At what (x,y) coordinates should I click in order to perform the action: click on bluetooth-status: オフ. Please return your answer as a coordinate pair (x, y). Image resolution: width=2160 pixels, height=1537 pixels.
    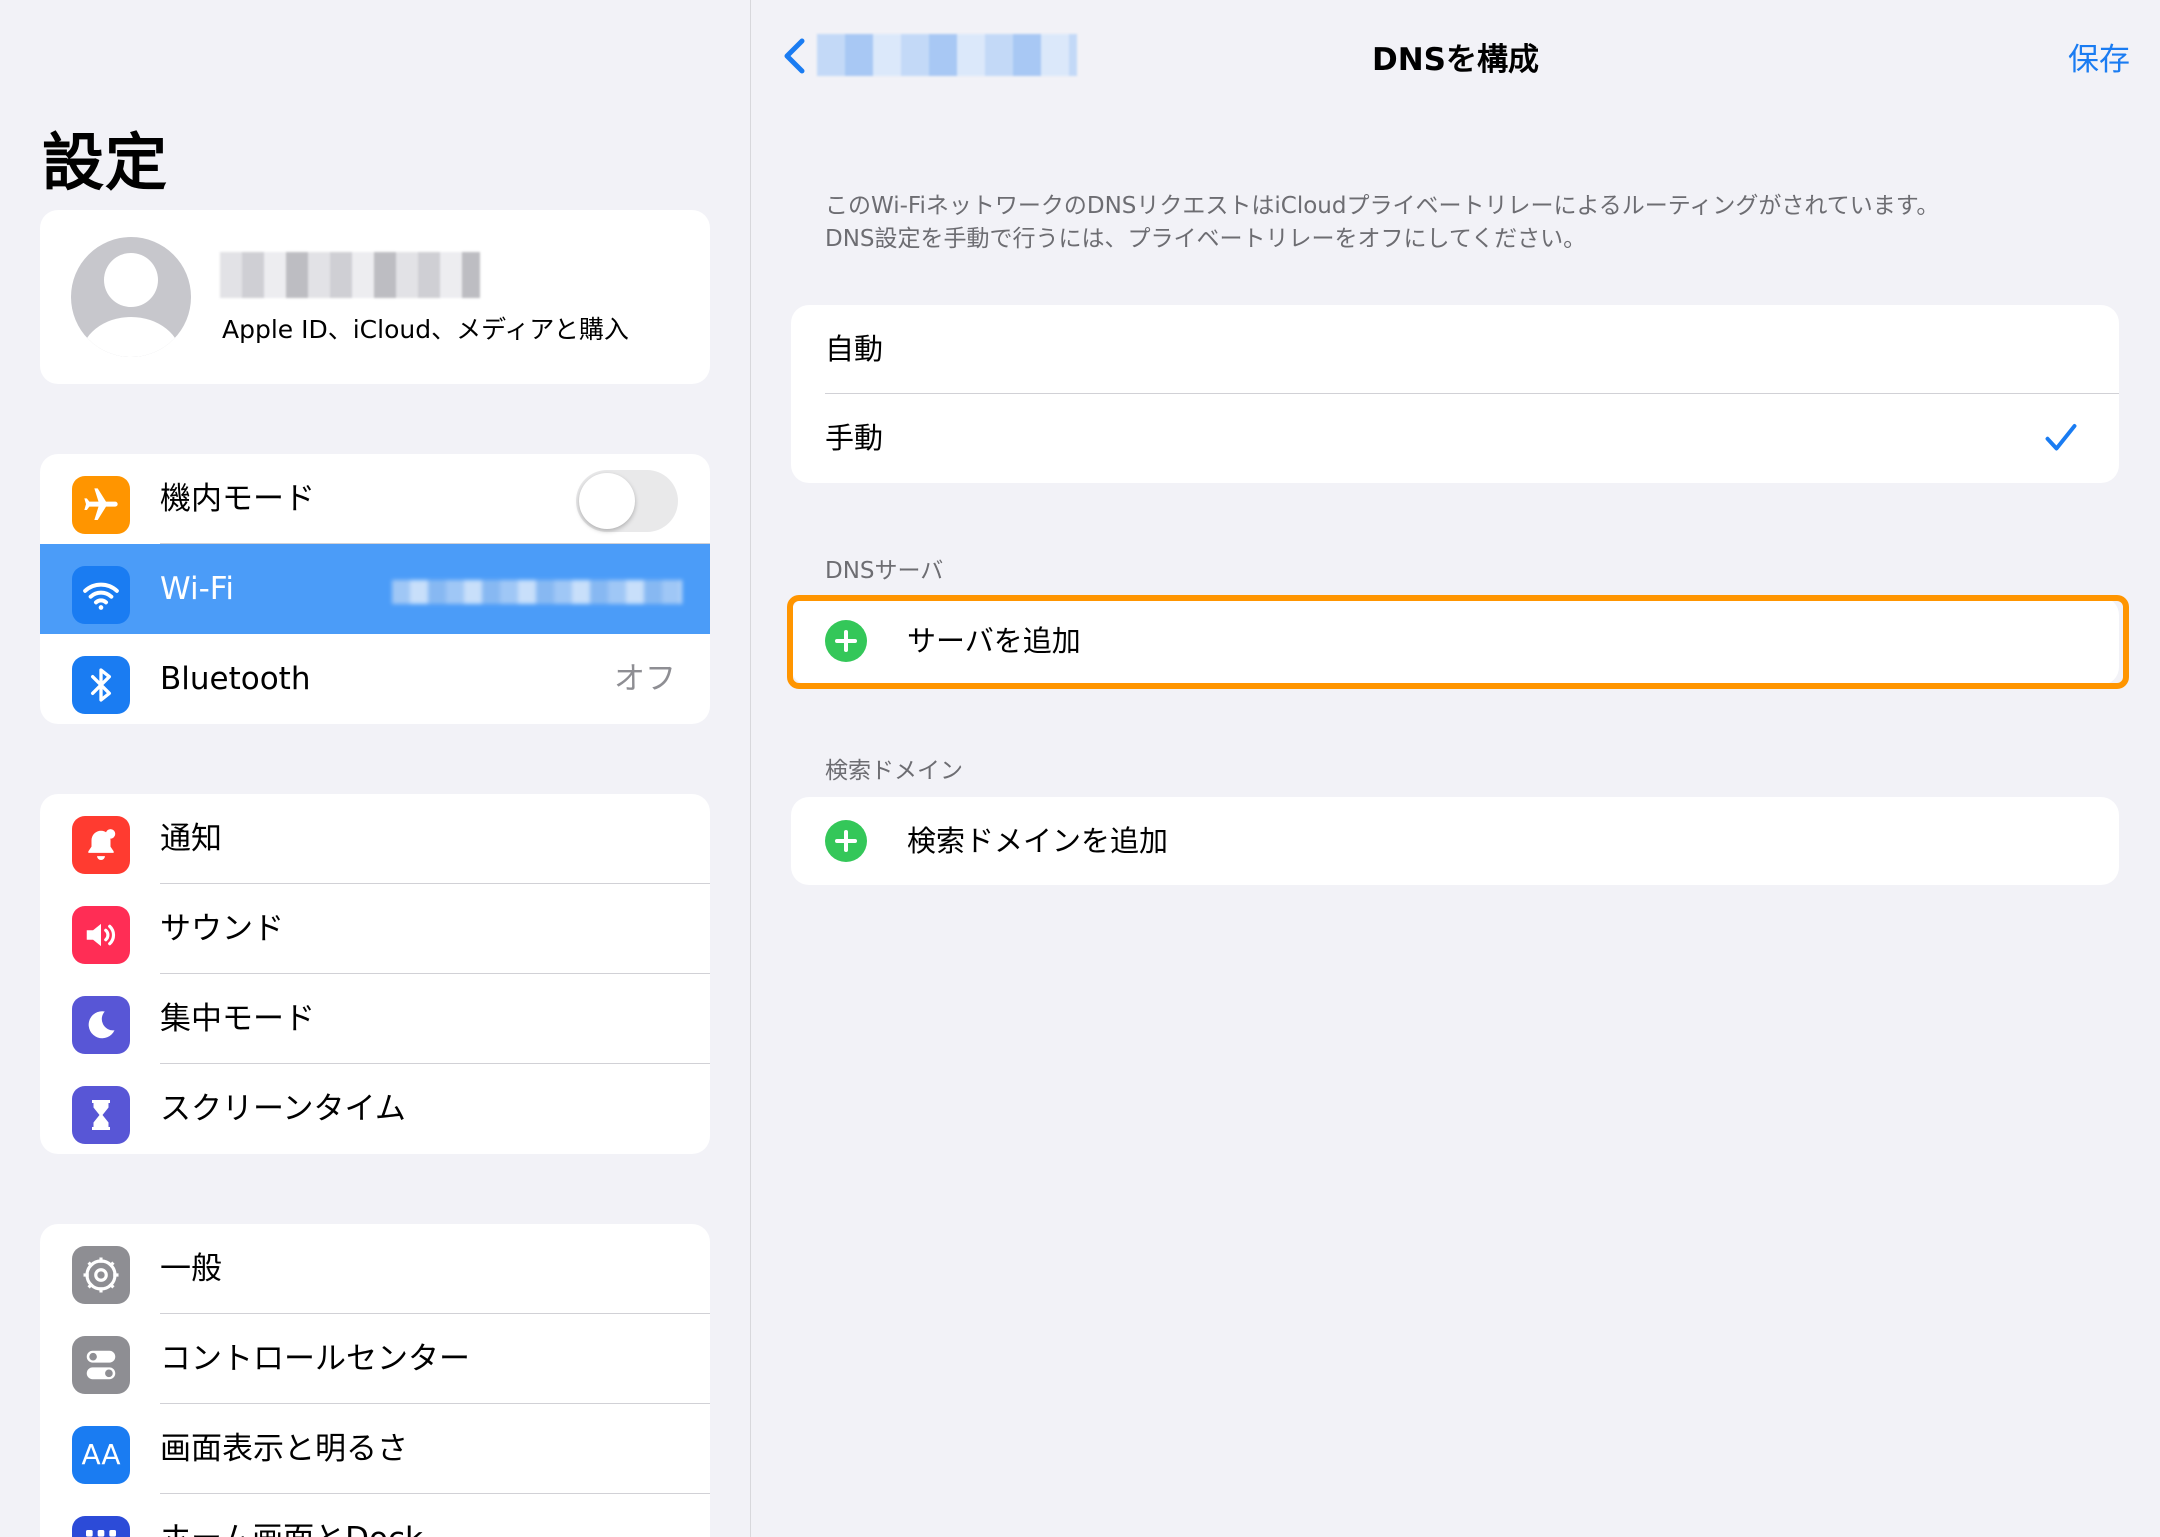
    Looking at the image, I should click on (645, 679).